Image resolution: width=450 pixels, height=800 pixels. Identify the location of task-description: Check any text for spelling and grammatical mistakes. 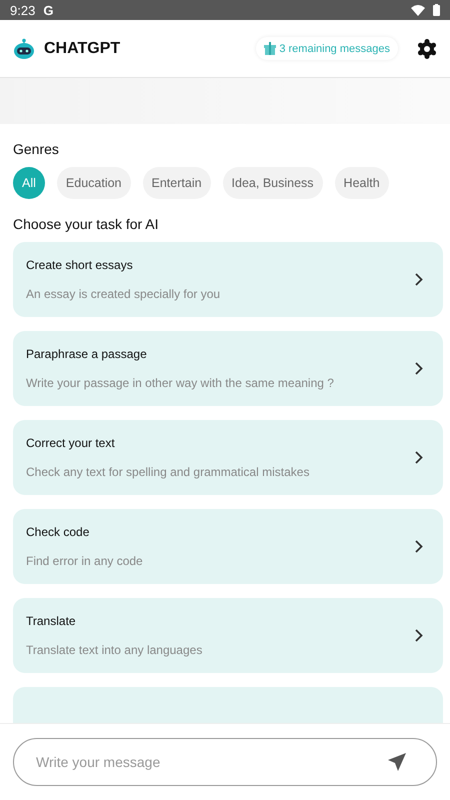
(168, 472).